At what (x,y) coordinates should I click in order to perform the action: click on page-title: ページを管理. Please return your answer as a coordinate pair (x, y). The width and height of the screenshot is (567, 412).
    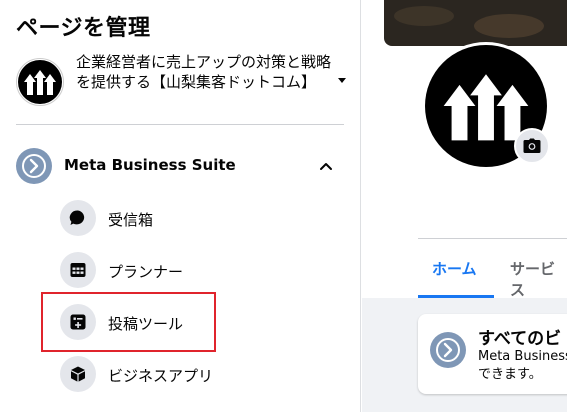
    Looking at the image, I should click on (83, 28).